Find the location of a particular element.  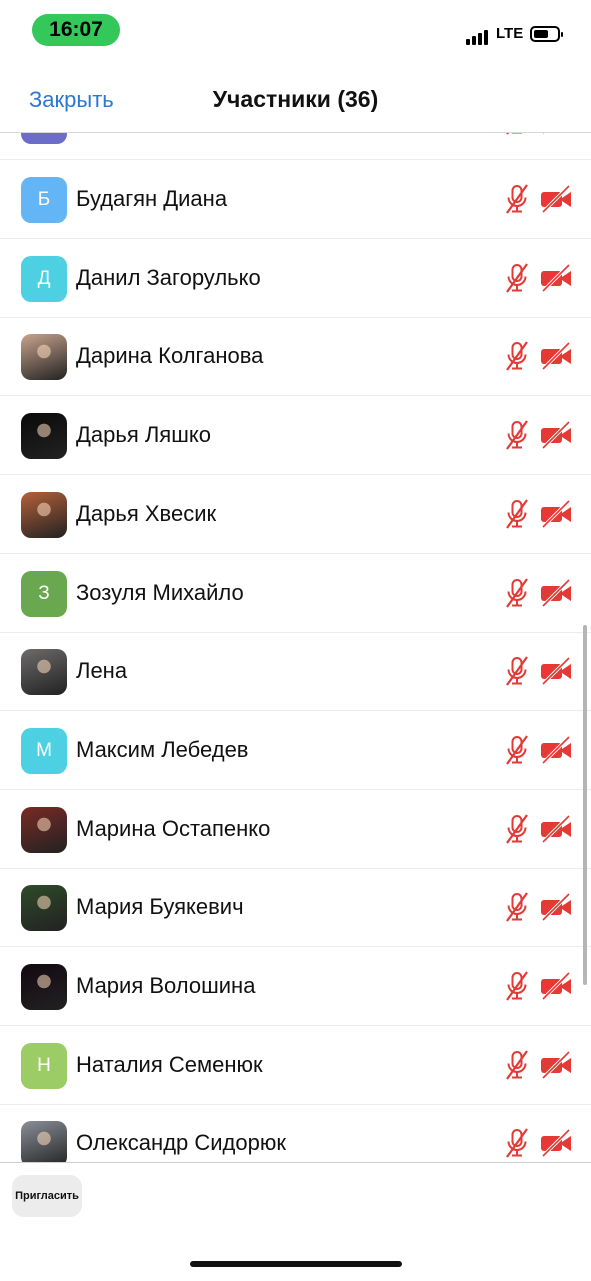

participant-name: Мария Буякевич is located at coordinates (160, 907).